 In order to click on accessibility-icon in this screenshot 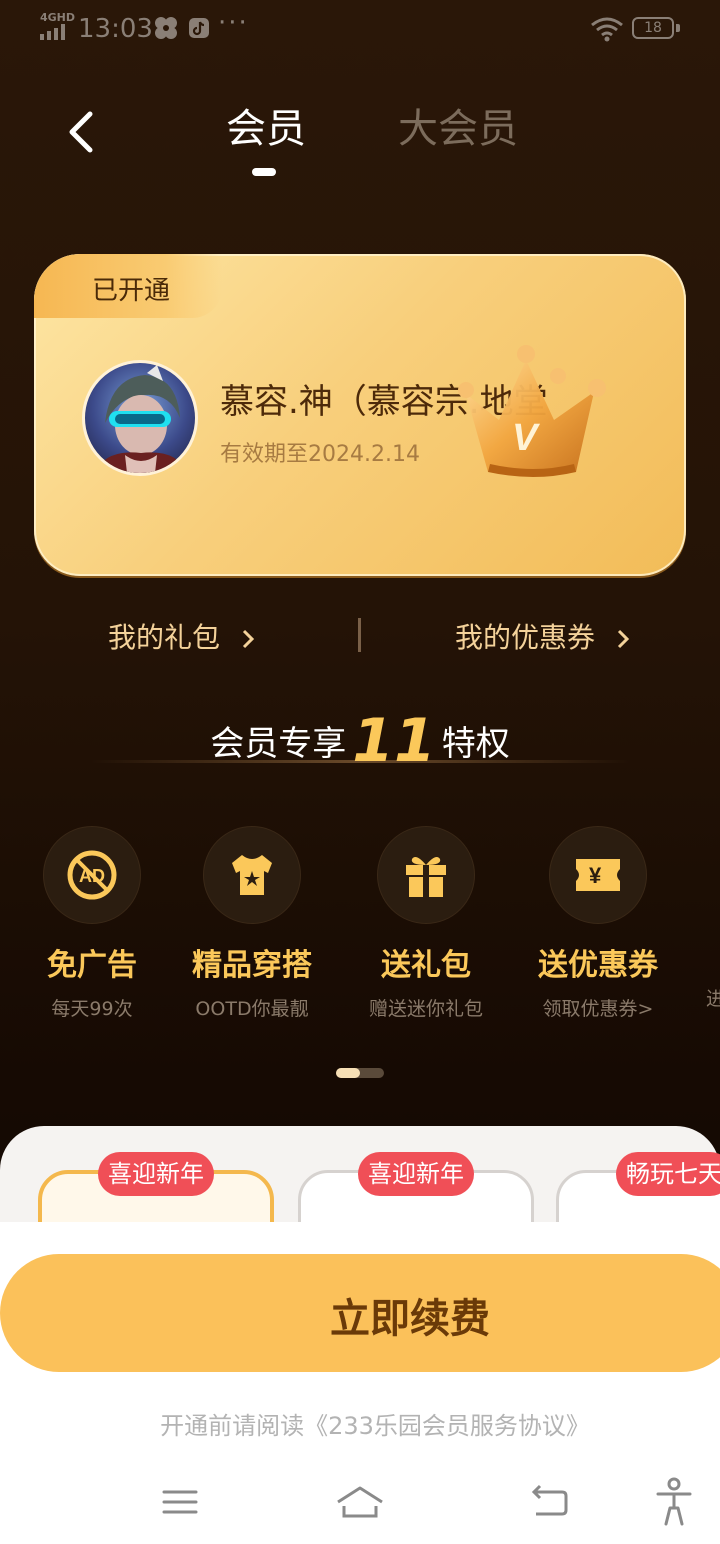, I will do `click(674, 1502)`.